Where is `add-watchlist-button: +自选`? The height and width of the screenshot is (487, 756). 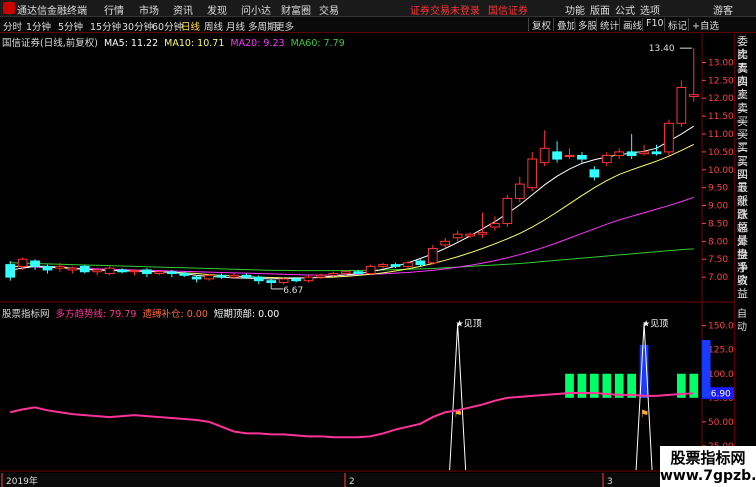
add-watchlist-button: +自选 is located at coordinates (705, 25).